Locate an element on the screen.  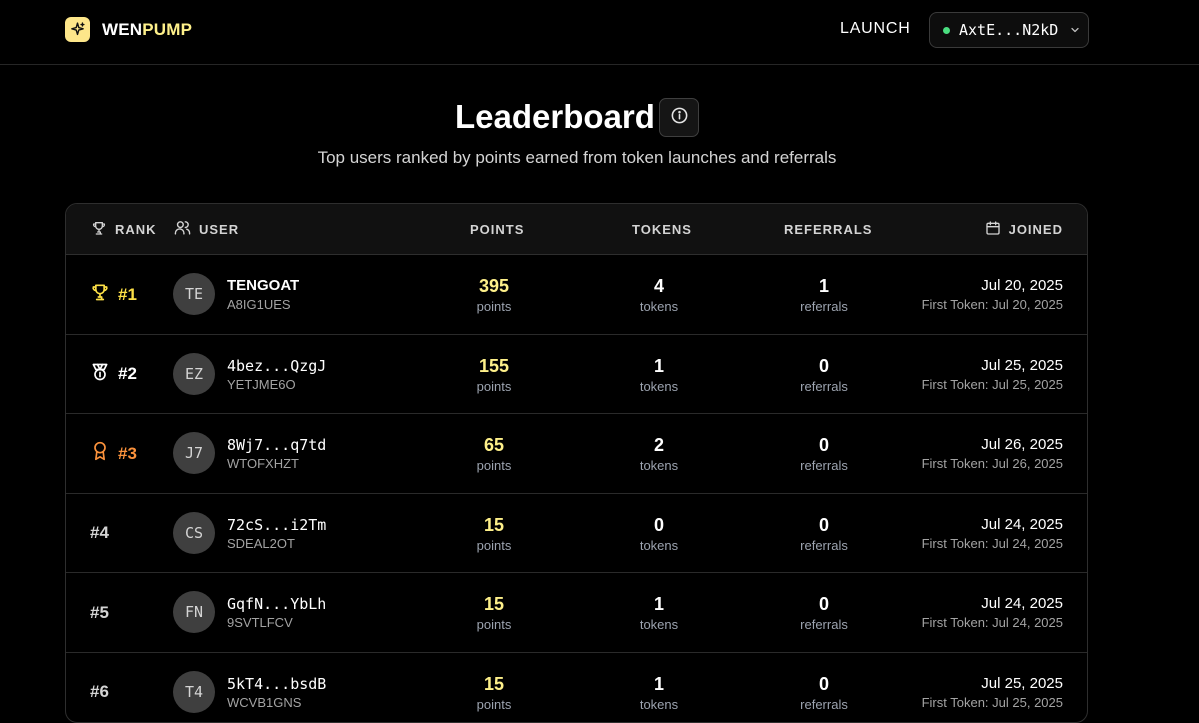
joined-date: Jul 25, 2025 is located at coordinates (992, 683).